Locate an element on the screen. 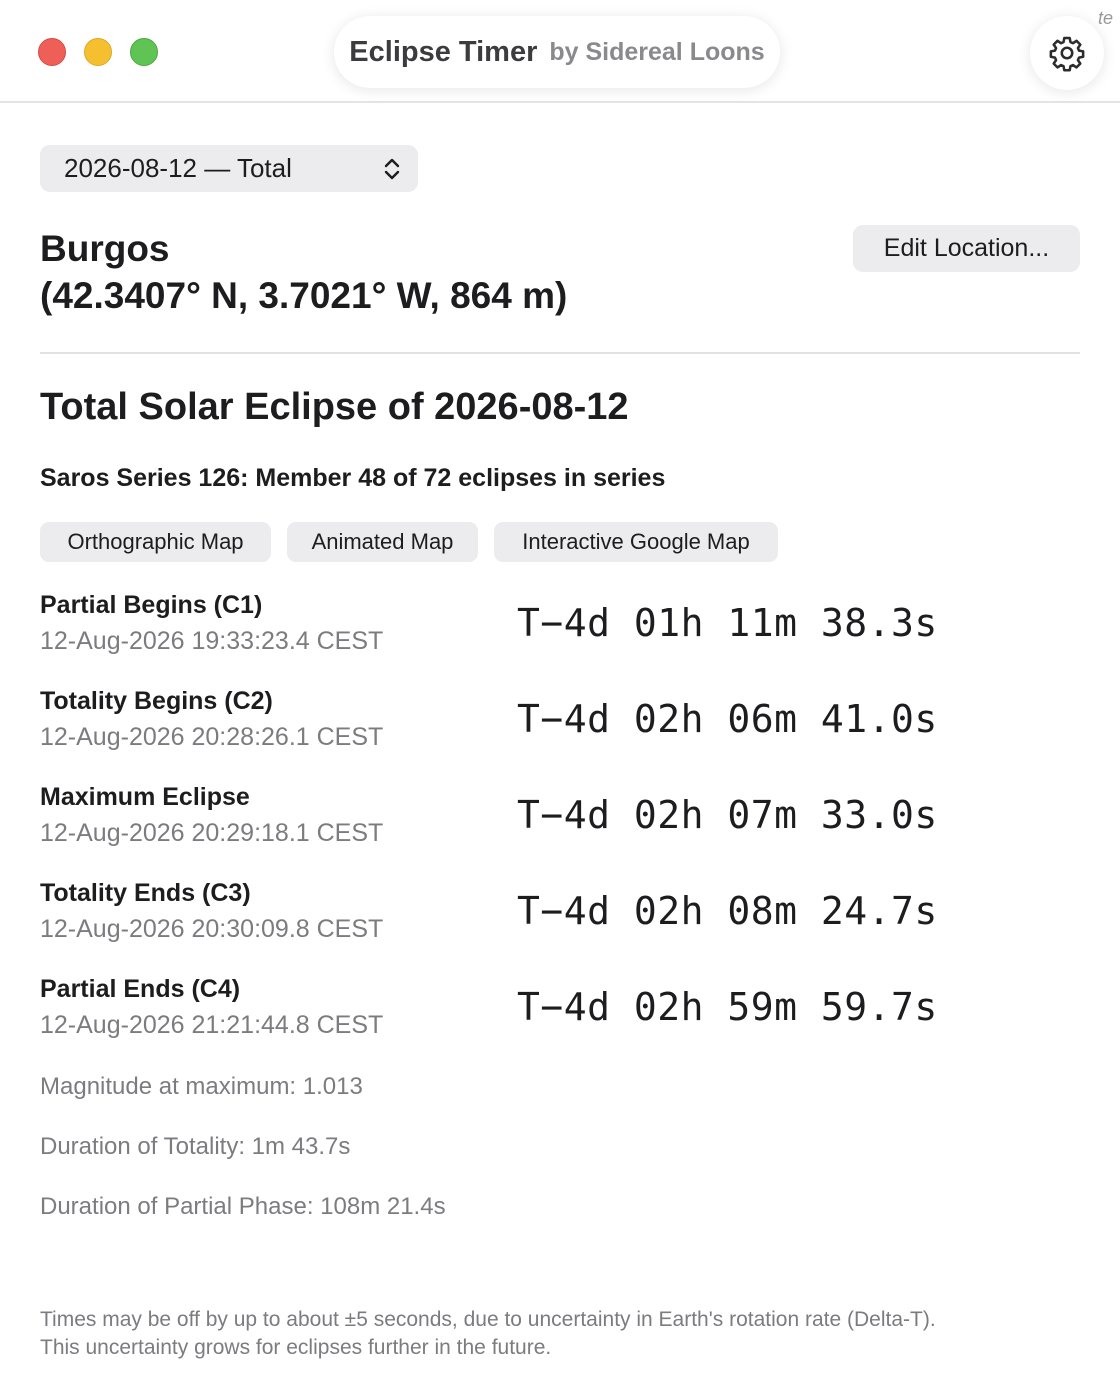 The image size is (1120, 1400). minimize-window-button is located at coordinates (98, 52).